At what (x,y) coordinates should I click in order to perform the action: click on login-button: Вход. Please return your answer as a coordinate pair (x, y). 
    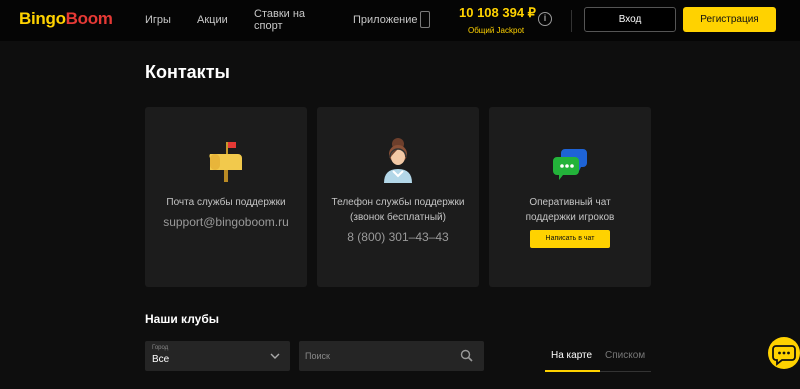
    Looking at the image, I should click on (630, 19).